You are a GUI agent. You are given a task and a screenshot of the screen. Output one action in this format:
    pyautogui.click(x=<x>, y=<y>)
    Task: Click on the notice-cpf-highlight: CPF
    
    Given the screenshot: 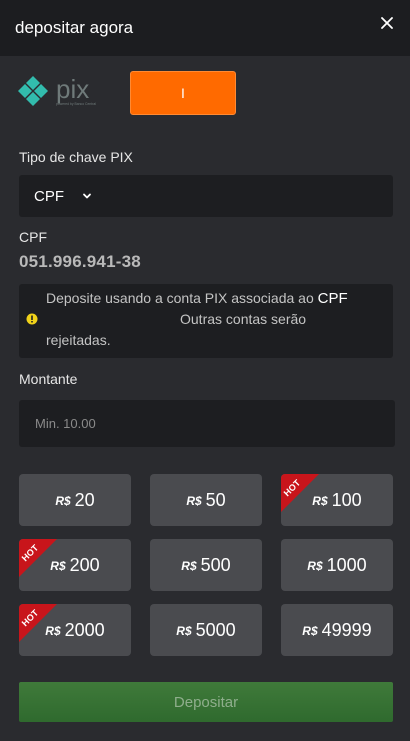 What is the action you would take?
    pyautogui.click(x=332, y=298)
    